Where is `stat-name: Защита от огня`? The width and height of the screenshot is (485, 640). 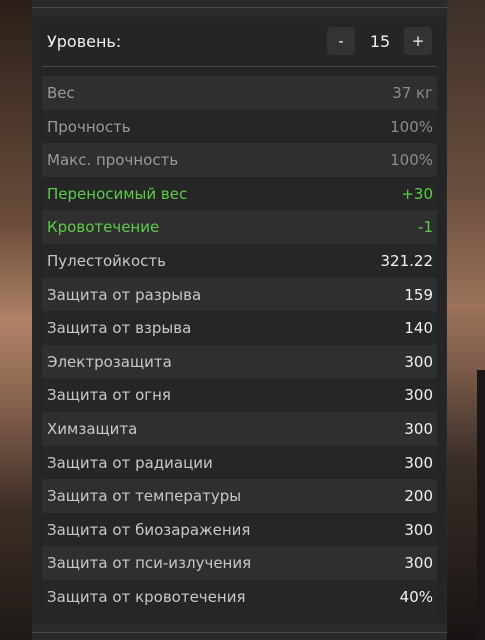 stat-name: Защита от огня is located at coordinates (109, 395).